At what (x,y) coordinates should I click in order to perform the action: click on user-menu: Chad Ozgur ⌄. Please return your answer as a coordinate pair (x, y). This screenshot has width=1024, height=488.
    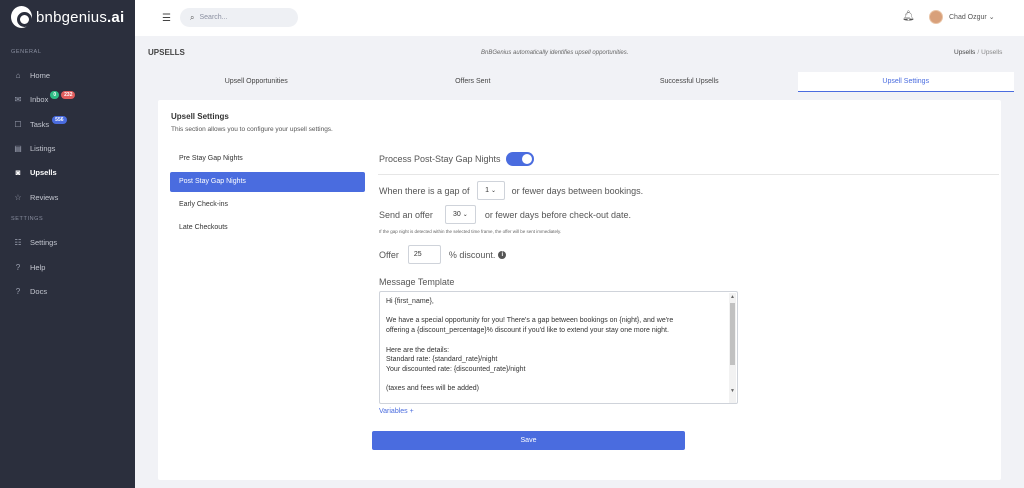
    Looking at the image, I should click on (972, 17).